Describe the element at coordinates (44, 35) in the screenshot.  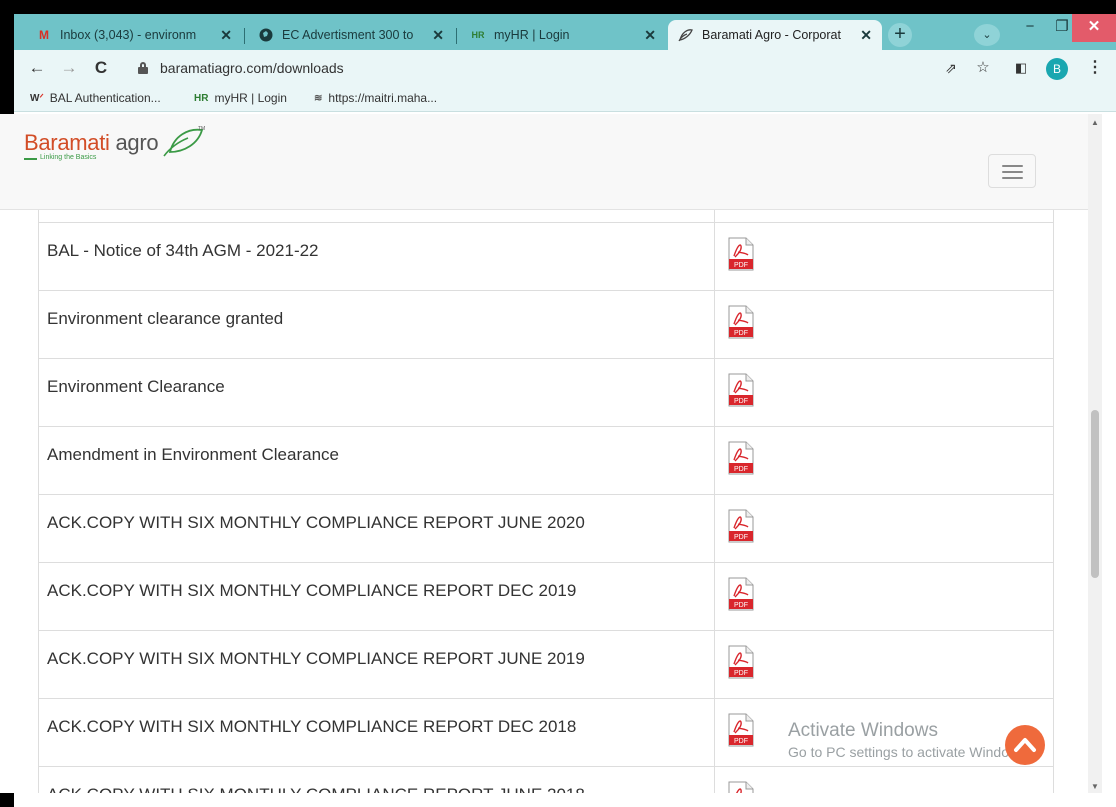
I see `gmail-icon: M` at that location.